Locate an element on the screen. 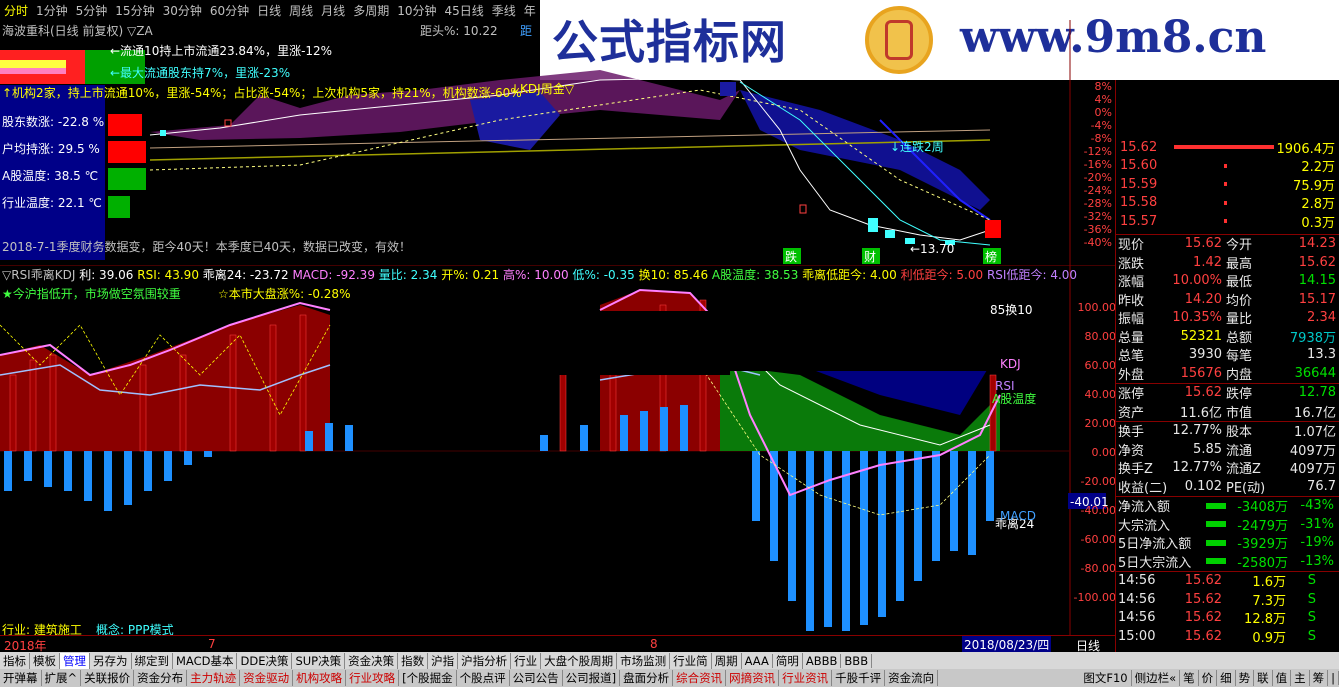 This screenshot has width=1339, height=687. indicator-tab: 周期 is located at coordinates (727, 660).